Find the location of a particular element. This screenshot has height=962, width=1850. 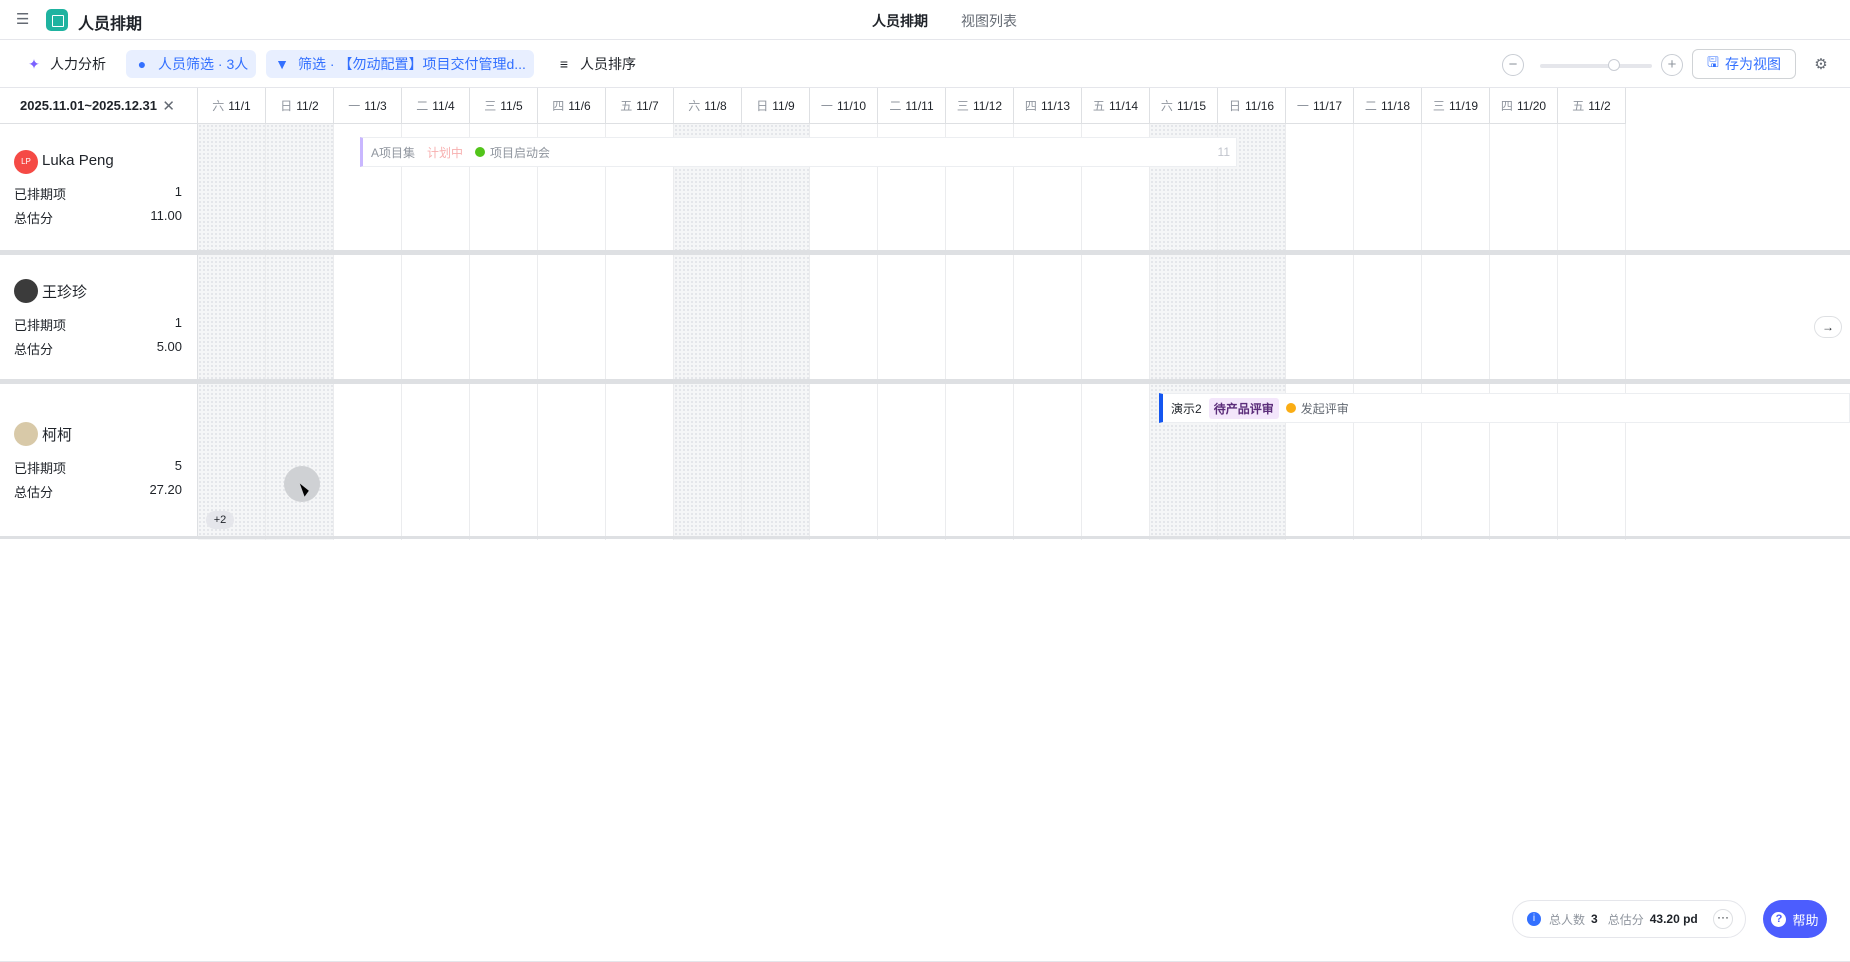

more-tasks-badge: +2 is located at coordinates (220, 520).